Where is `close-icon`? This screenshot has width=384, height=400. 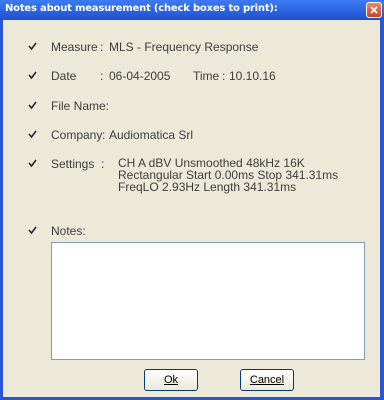 close-icon is located at coordinates (374, 10).